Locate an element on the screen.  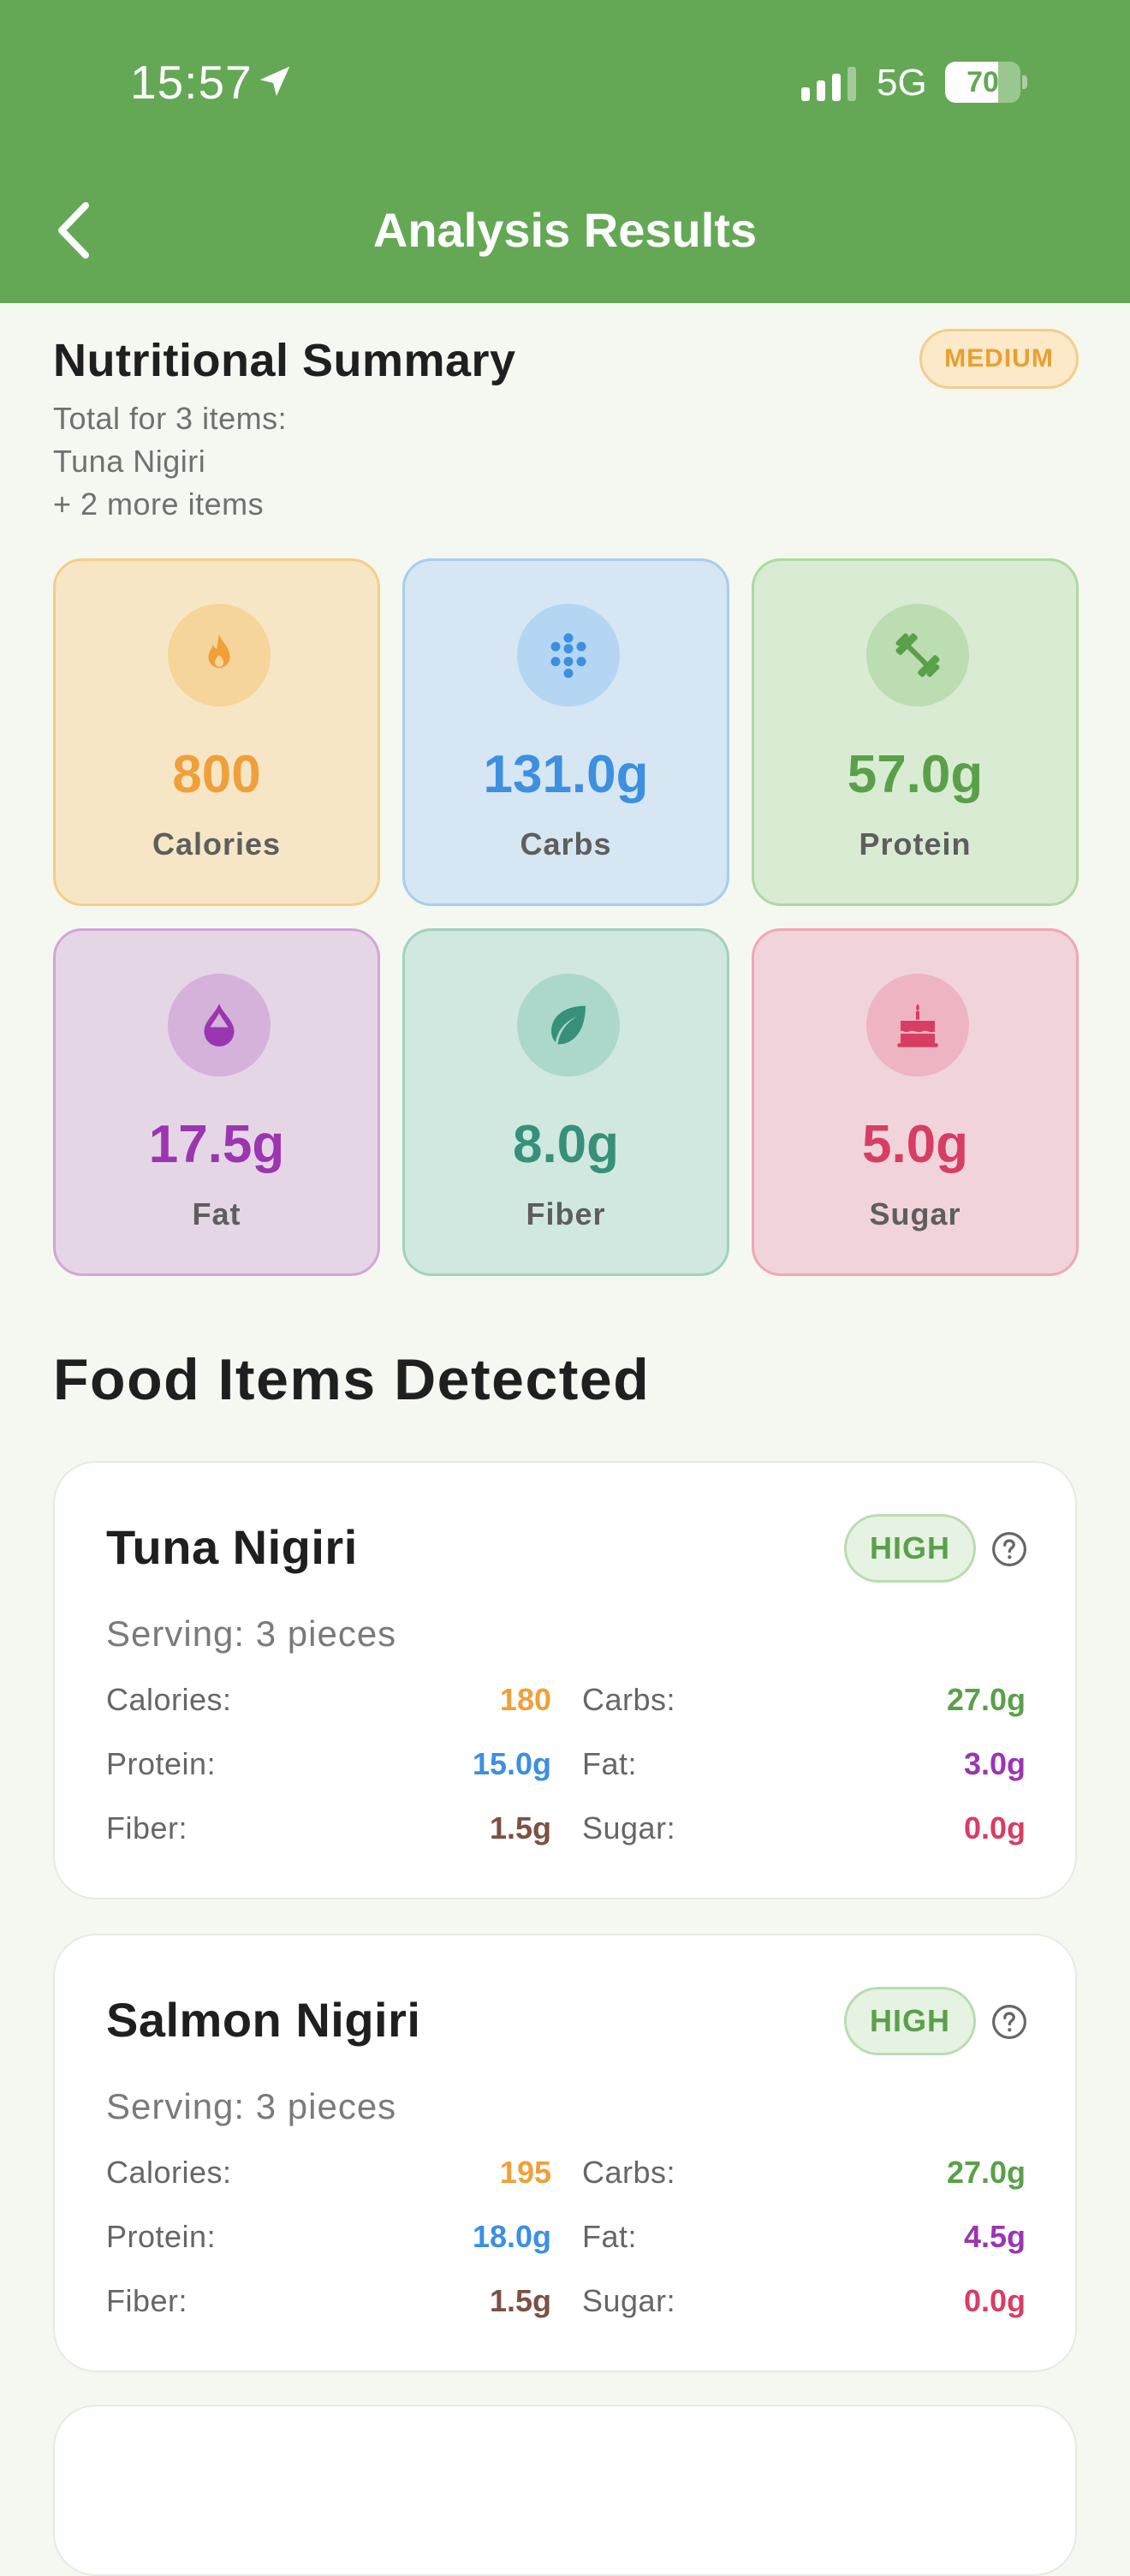
summary-more-items: + 2 more items is located at coordinates (159, 504).